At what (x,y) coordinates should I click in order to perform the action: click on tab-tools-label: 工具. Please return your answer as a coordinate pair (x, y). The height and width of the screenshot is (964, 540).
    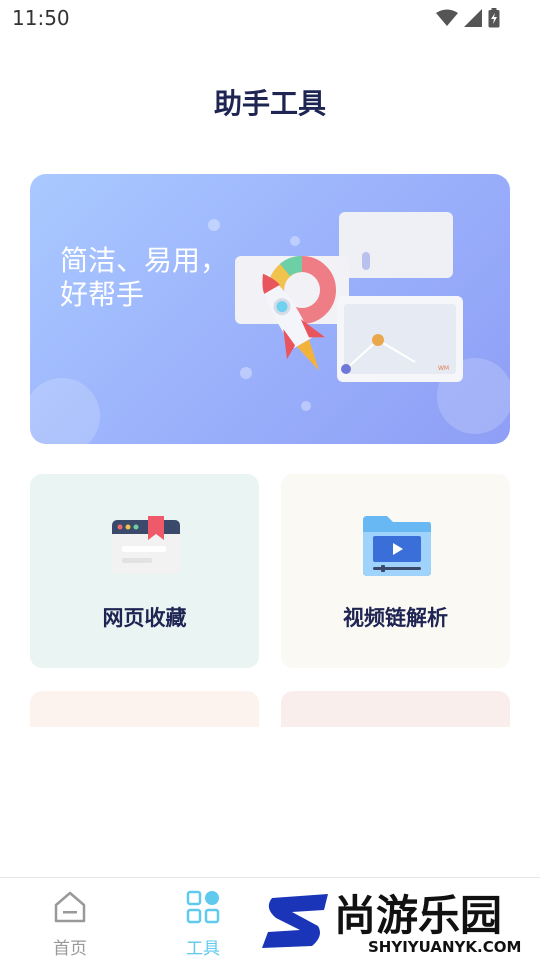
    Looking at the image, I should click on (203, 949).